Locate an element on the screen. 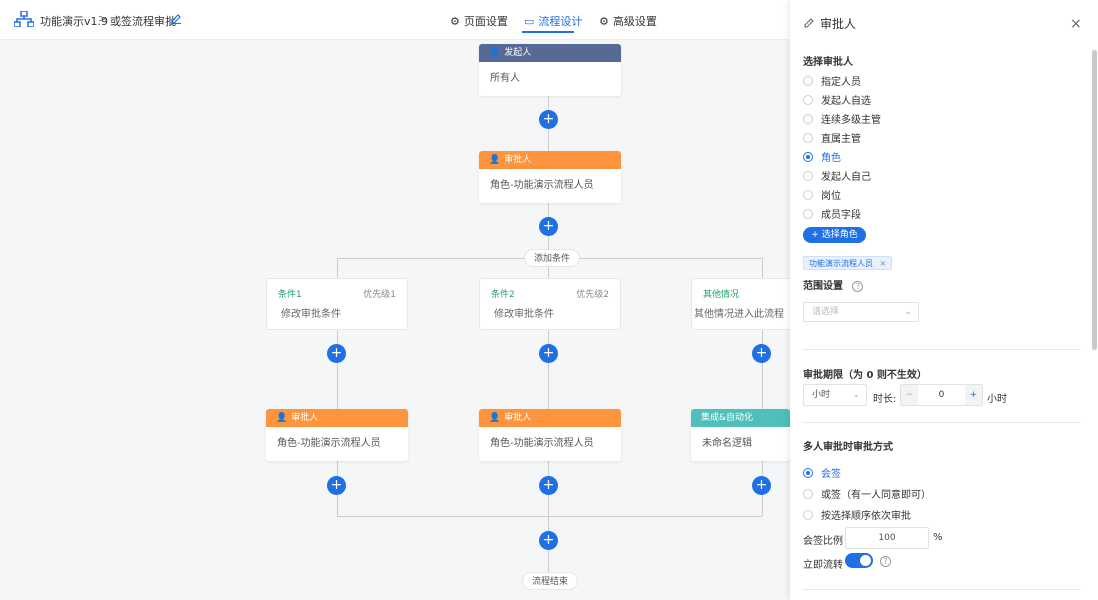 This screenshot has height=600, width=1098. instant-flow-toggle is located at coordinates (859, 560).